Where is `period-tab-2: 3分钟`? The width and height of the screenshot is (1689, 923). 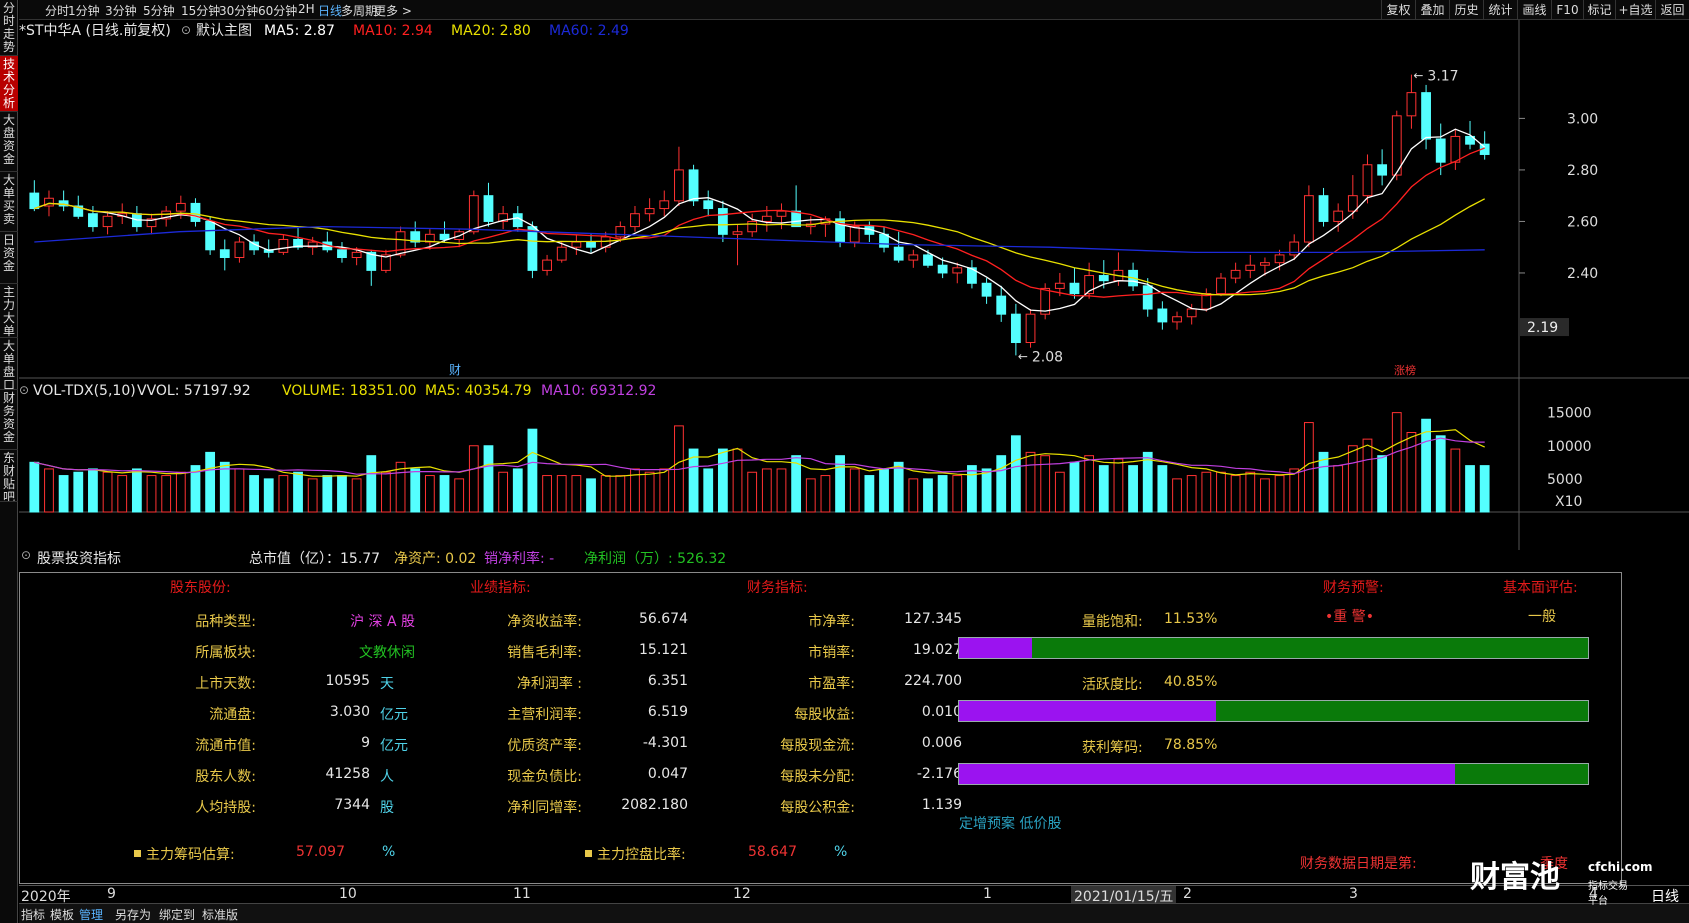 period-tab-2: 3分钟 is located at coordinates (121, 10).